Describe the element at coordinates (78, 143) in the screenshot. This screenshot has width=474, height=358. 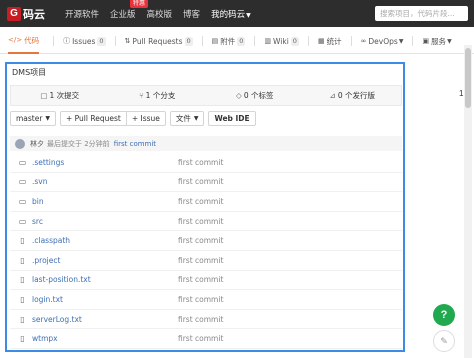
I see `commit-meta: 最后提交于 2分钟前` at that location.